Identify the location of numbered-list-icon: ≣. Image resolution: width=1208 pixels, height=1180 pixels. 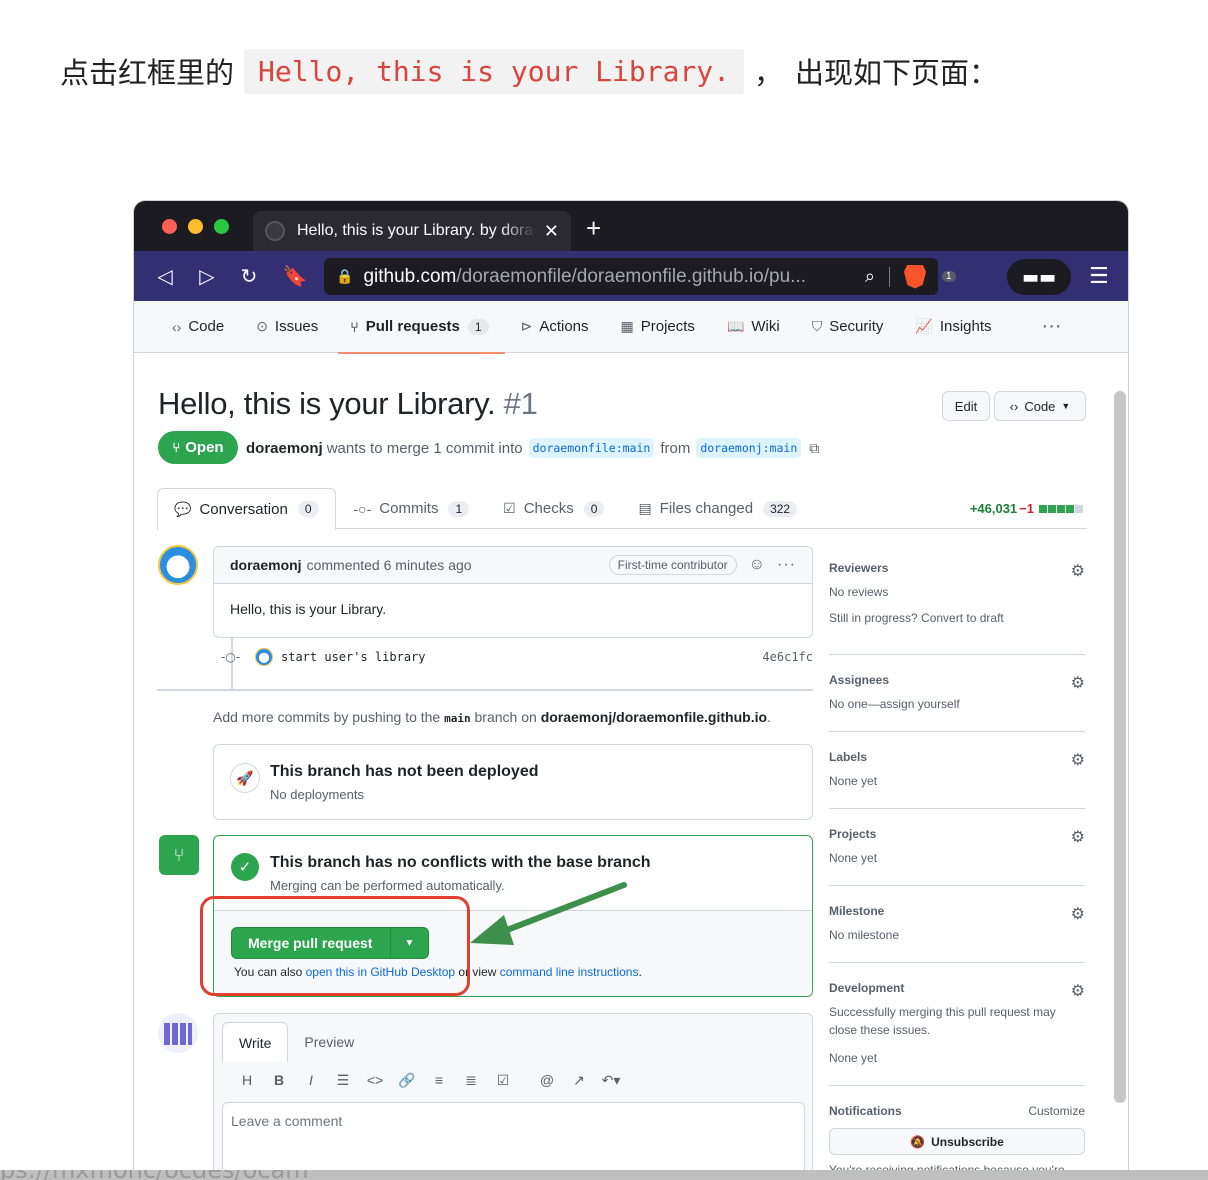
(471, 1080).